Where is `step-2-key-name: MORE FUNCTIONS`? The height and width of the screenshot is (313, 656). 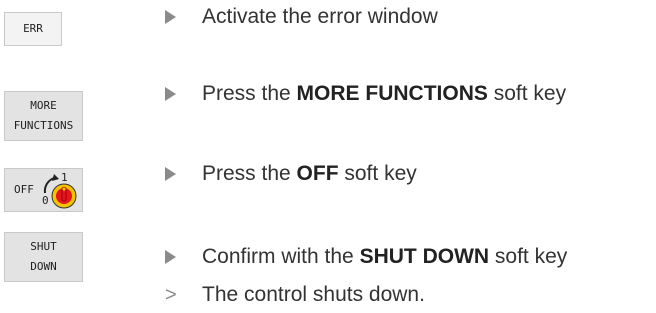 step-2-key-name: MORE FUNCTIONS is located at coordinates (392, 93).